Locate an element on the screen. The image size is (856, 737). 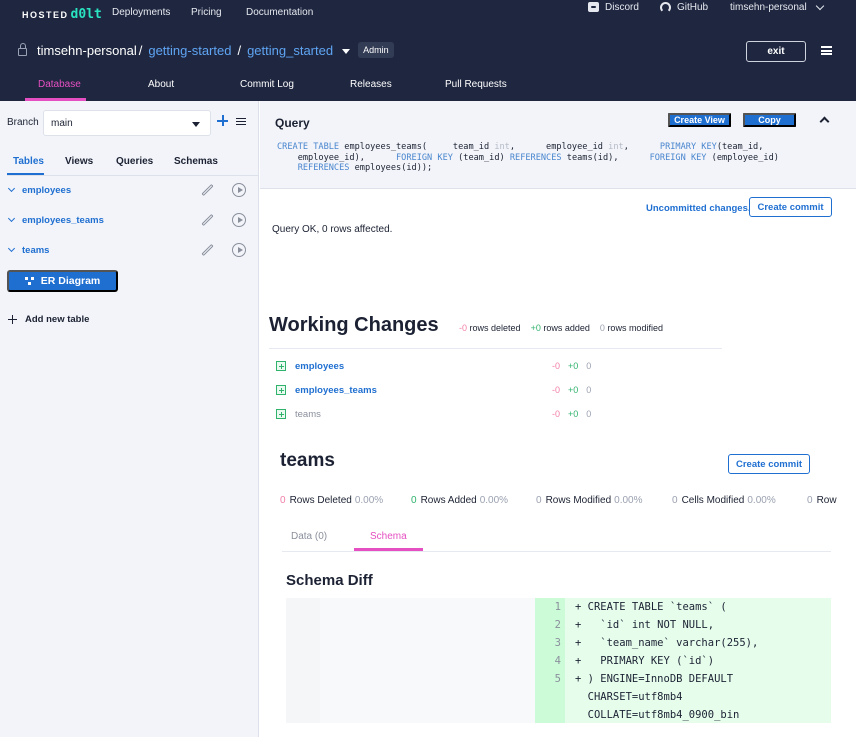
lock-icon is located at coordinates (22, 49).